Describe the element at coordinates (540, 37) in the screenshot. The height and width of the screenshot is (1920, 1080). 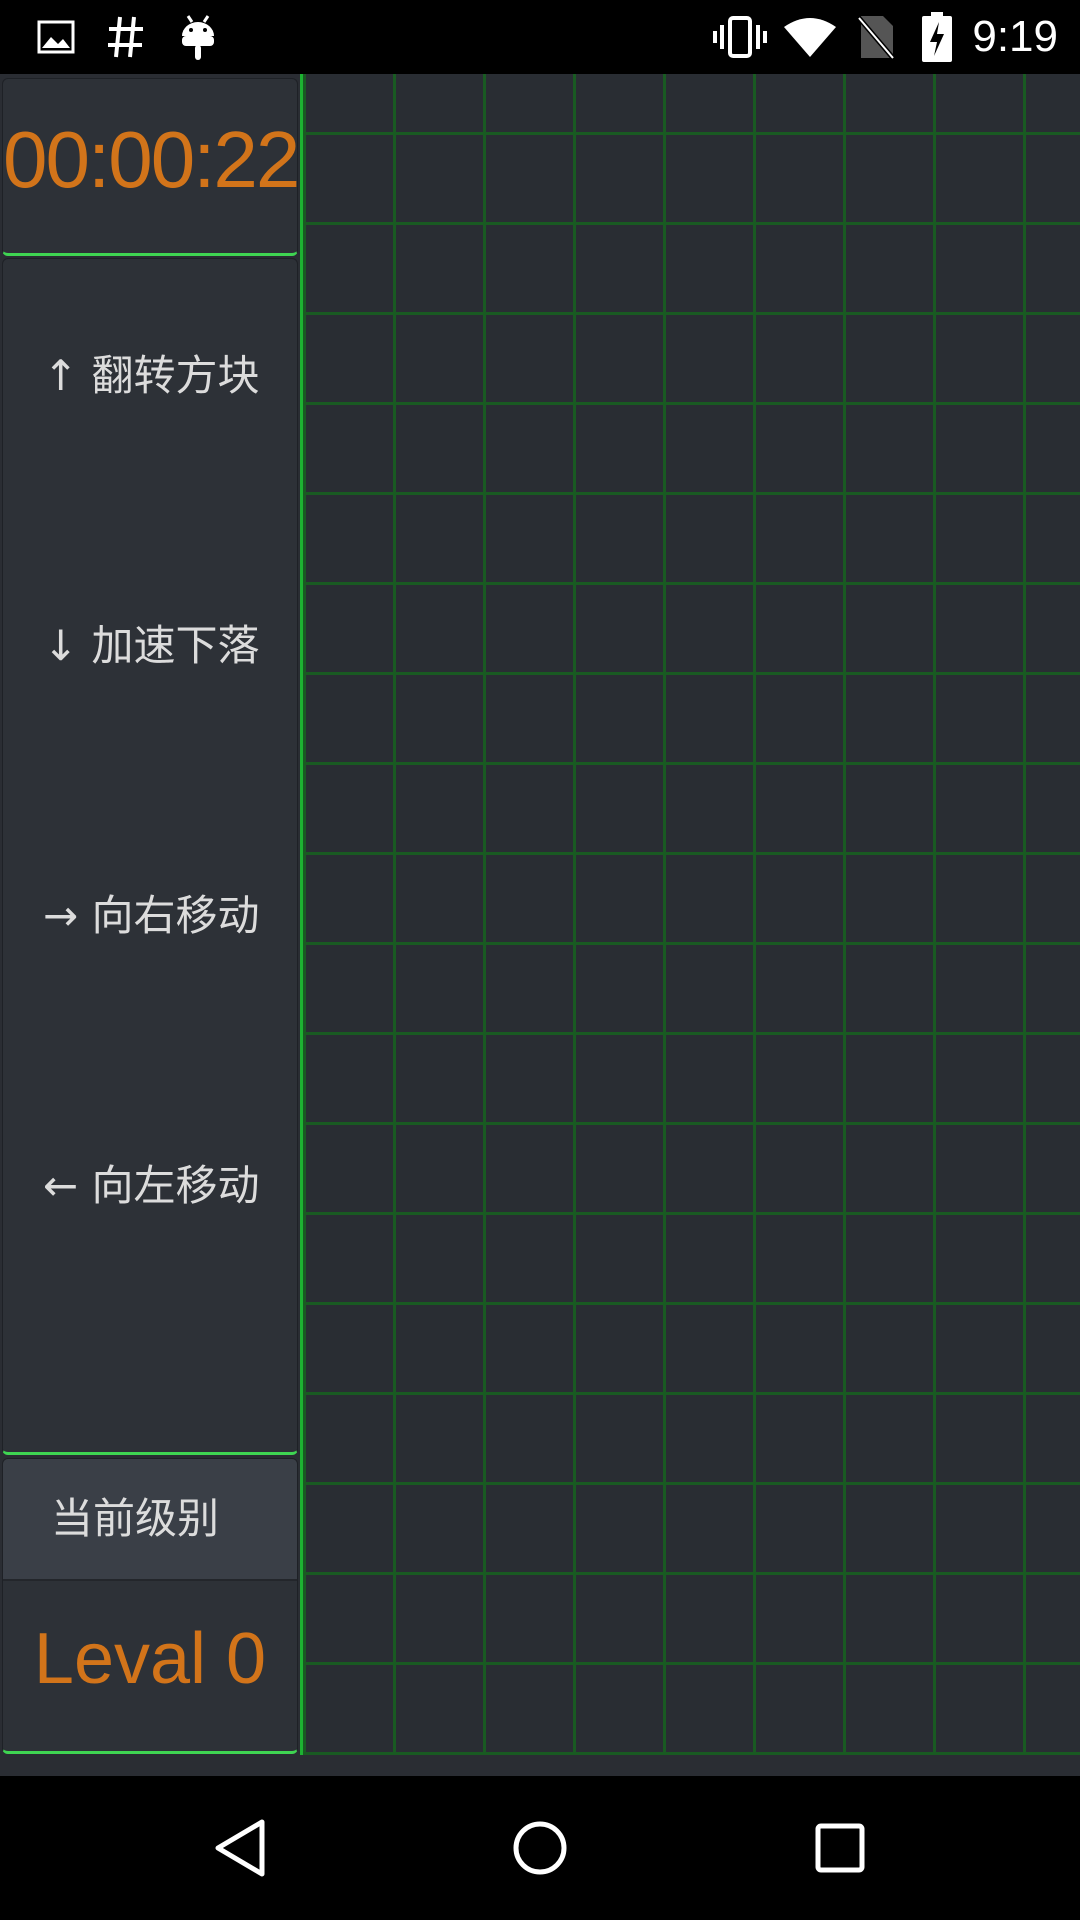
I see `status-bar: 9:19` at that location.